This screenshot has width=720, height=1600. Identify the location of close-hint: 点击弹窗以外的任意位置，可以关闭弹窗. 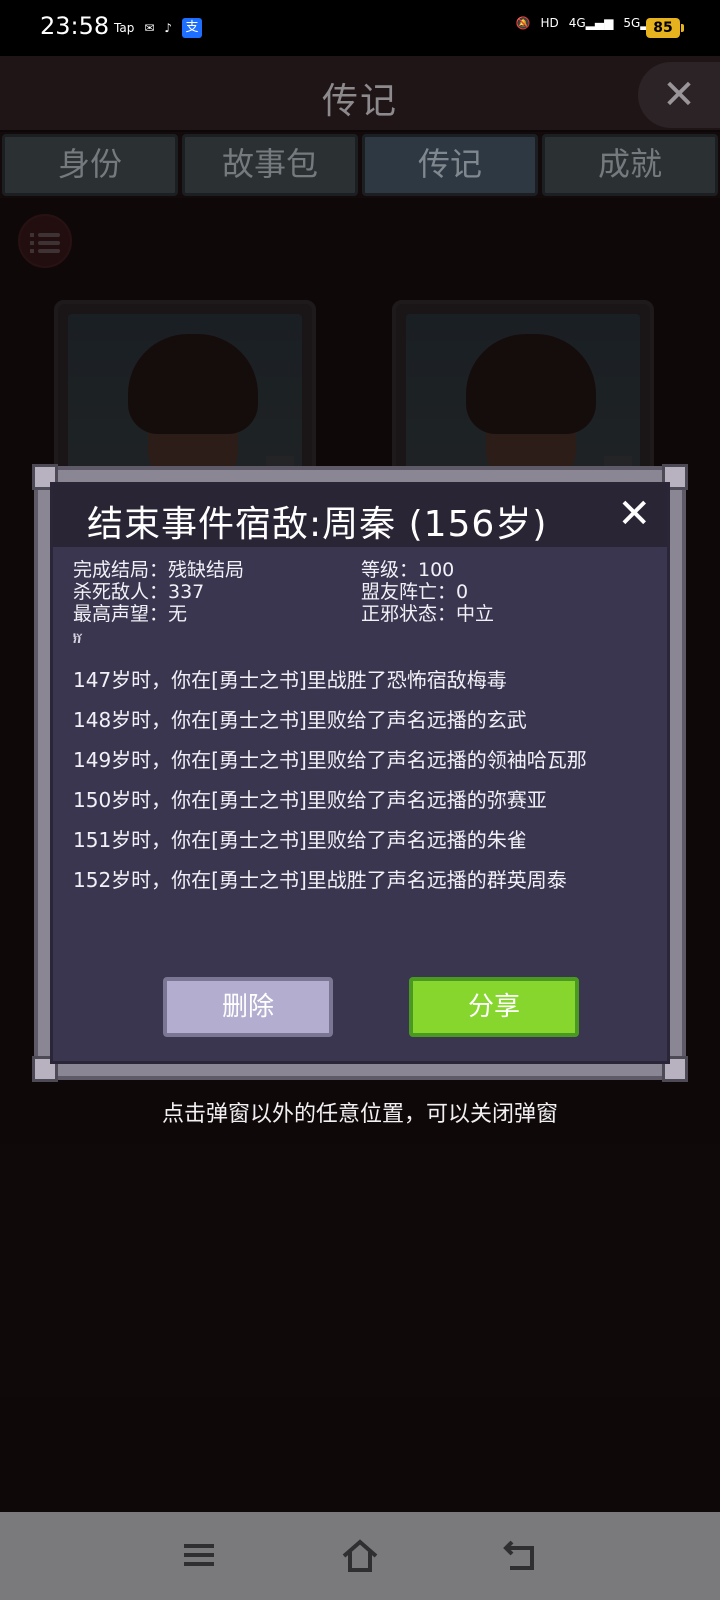
(359, 1114).